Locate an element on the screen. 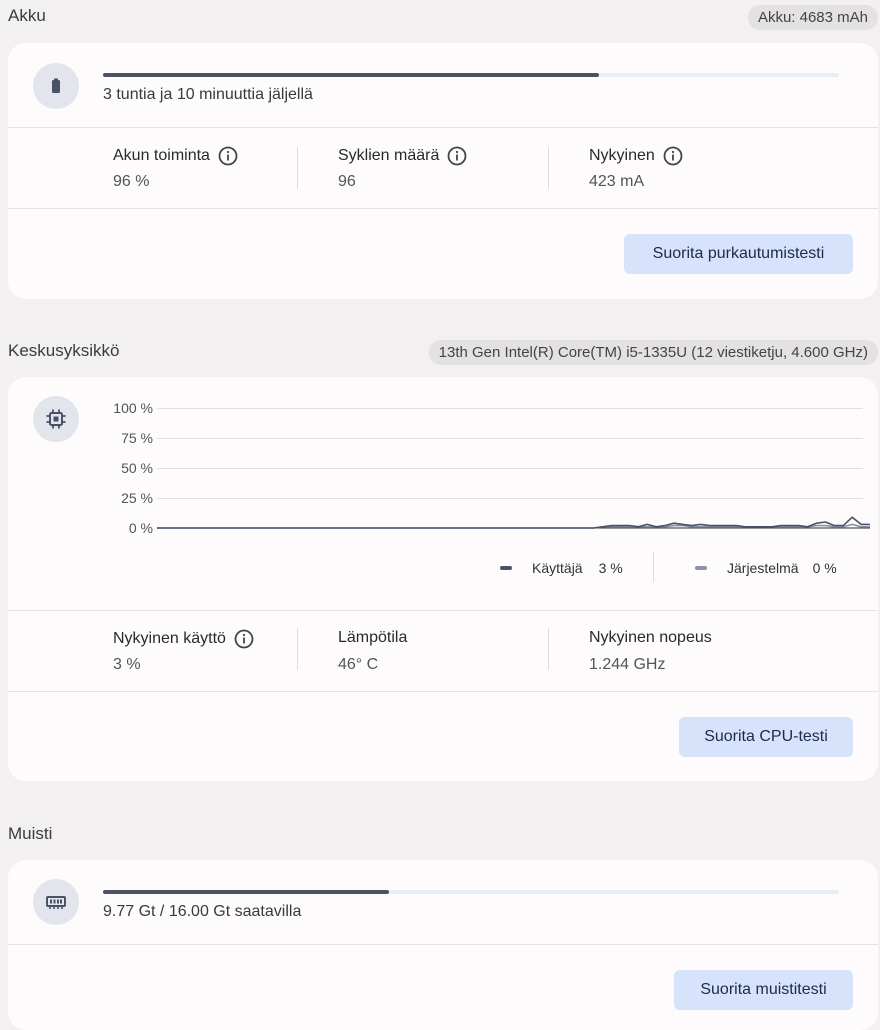  legend-system-value: 0 % is located at coordinates (824, 568).